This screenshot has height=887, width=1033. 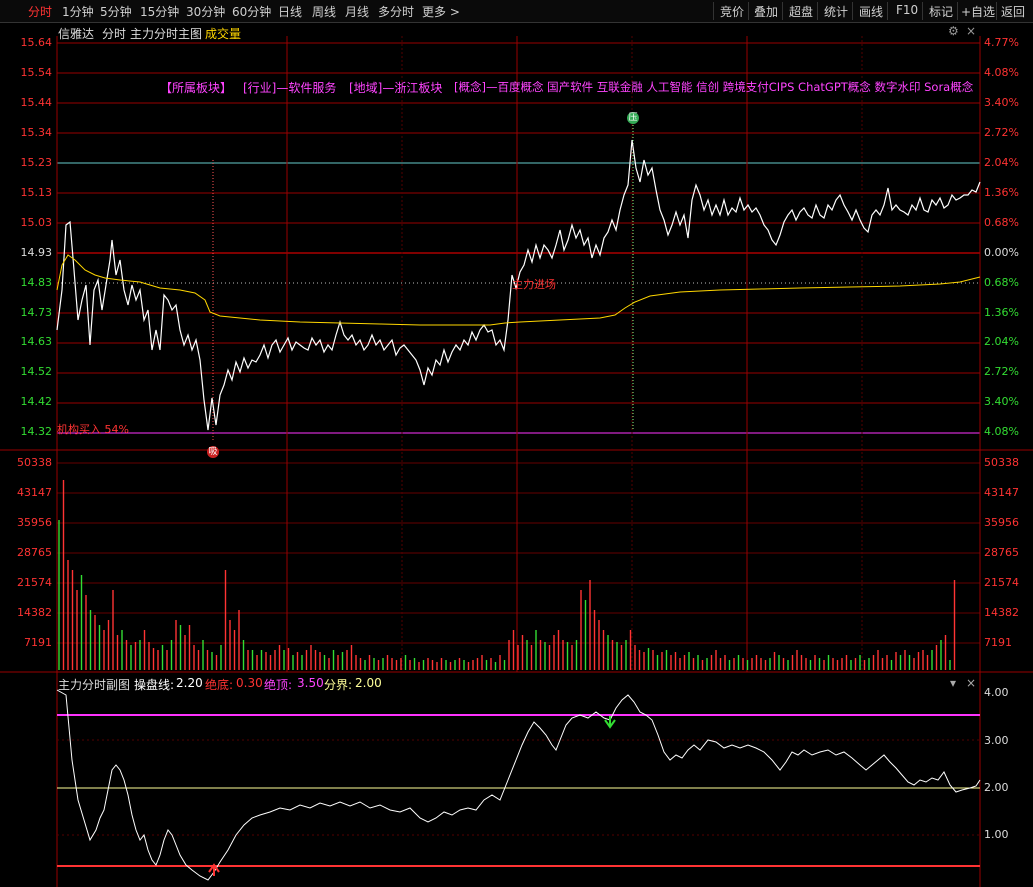 What do you see at coordinates (36, 222) in the screenshot?
I see `price-tick: 15.03` at bounding box center [36, 222].